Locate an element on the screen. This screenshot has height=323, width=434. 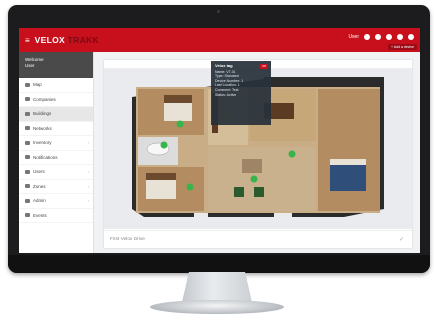
panel-footer: First Velox Drive ✓ is located at coordinates (258, 239).